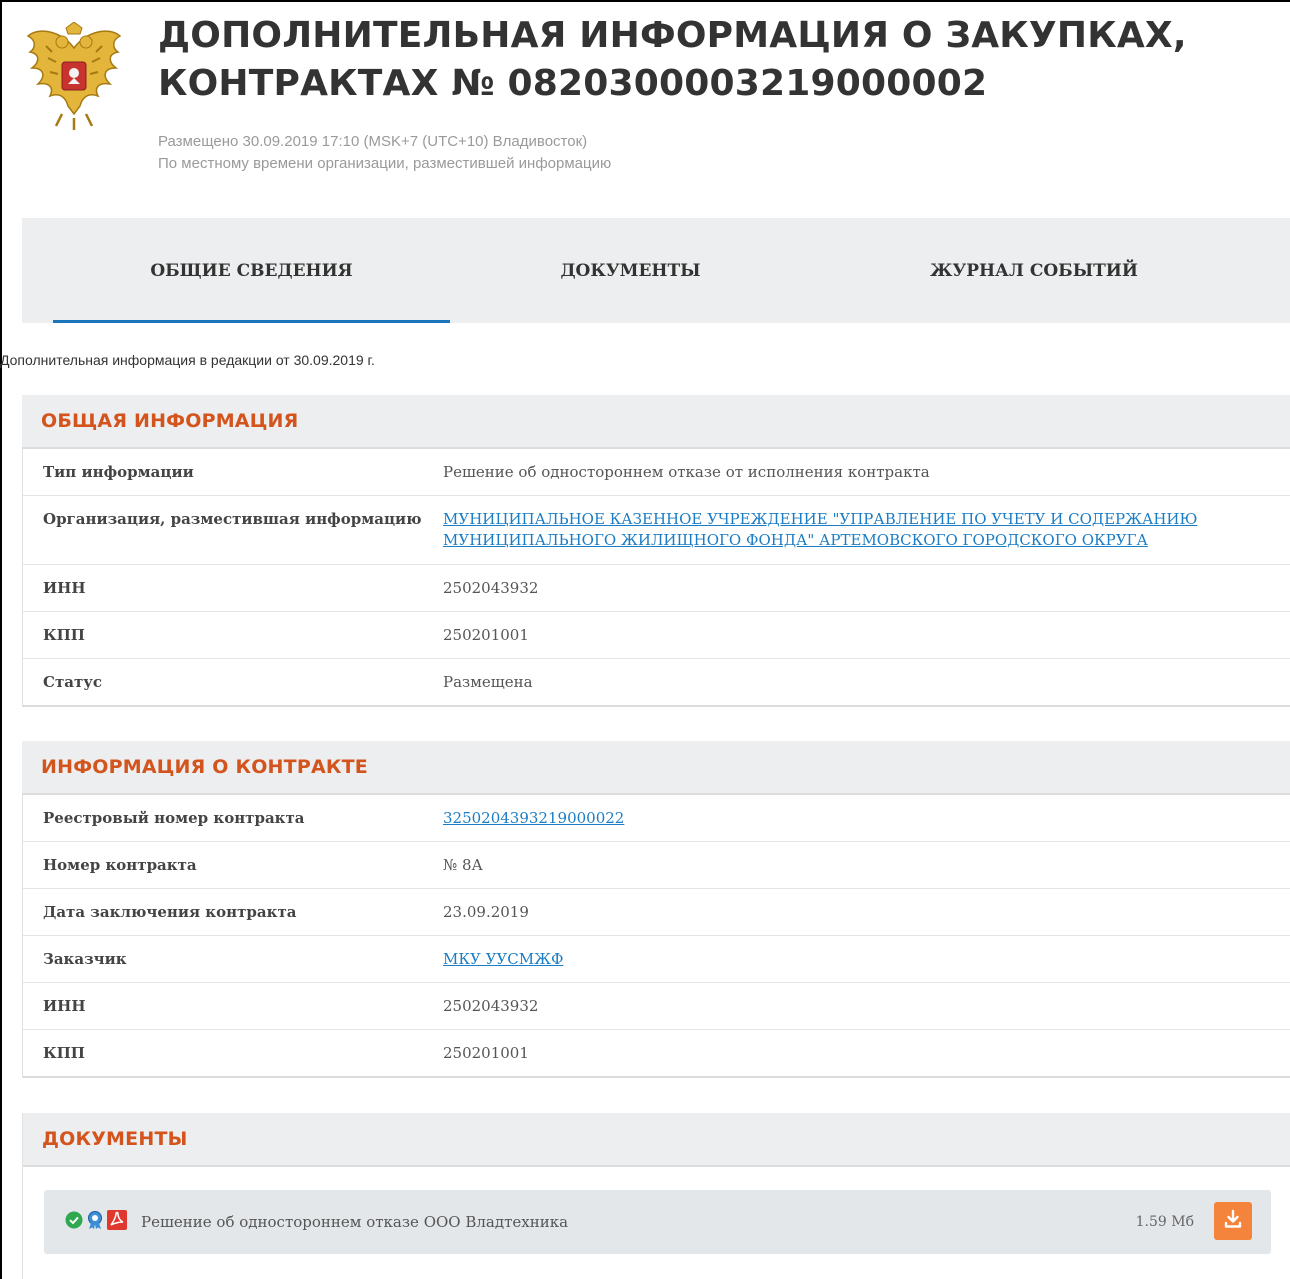  What do you see at coordinates (672, 35) in the screenshot?
I see `page-title-line1: ДОПОЛНИТЕЛЬНАЯ ИНФОРМАЦИЯ О ЗАКУПКАХ,` at bounding box center [672, 35].